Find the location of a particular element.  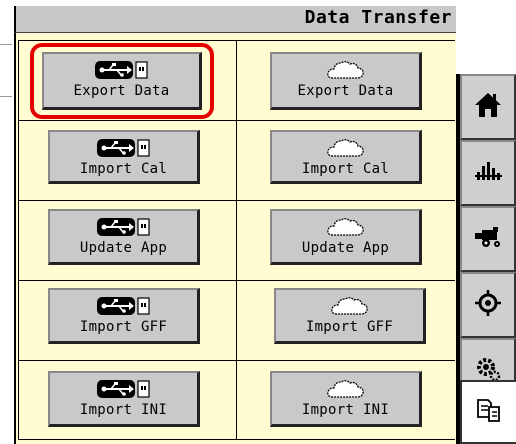

gps-target-icon is located at coordinates (488, 305).